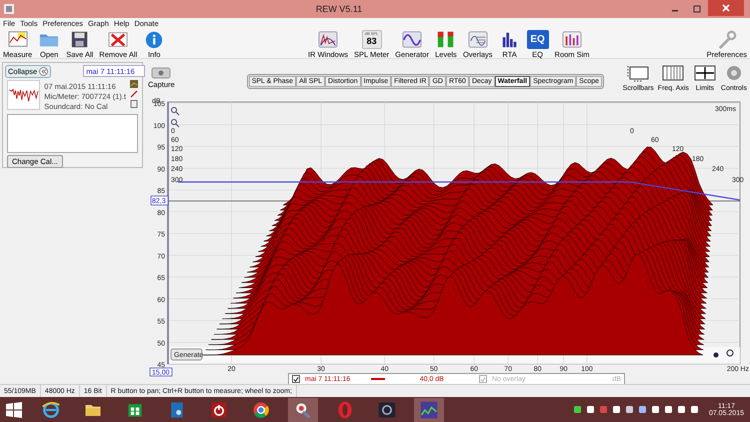 The image size is (750, 422). I want to click on generator-icon, so click(412, 39).